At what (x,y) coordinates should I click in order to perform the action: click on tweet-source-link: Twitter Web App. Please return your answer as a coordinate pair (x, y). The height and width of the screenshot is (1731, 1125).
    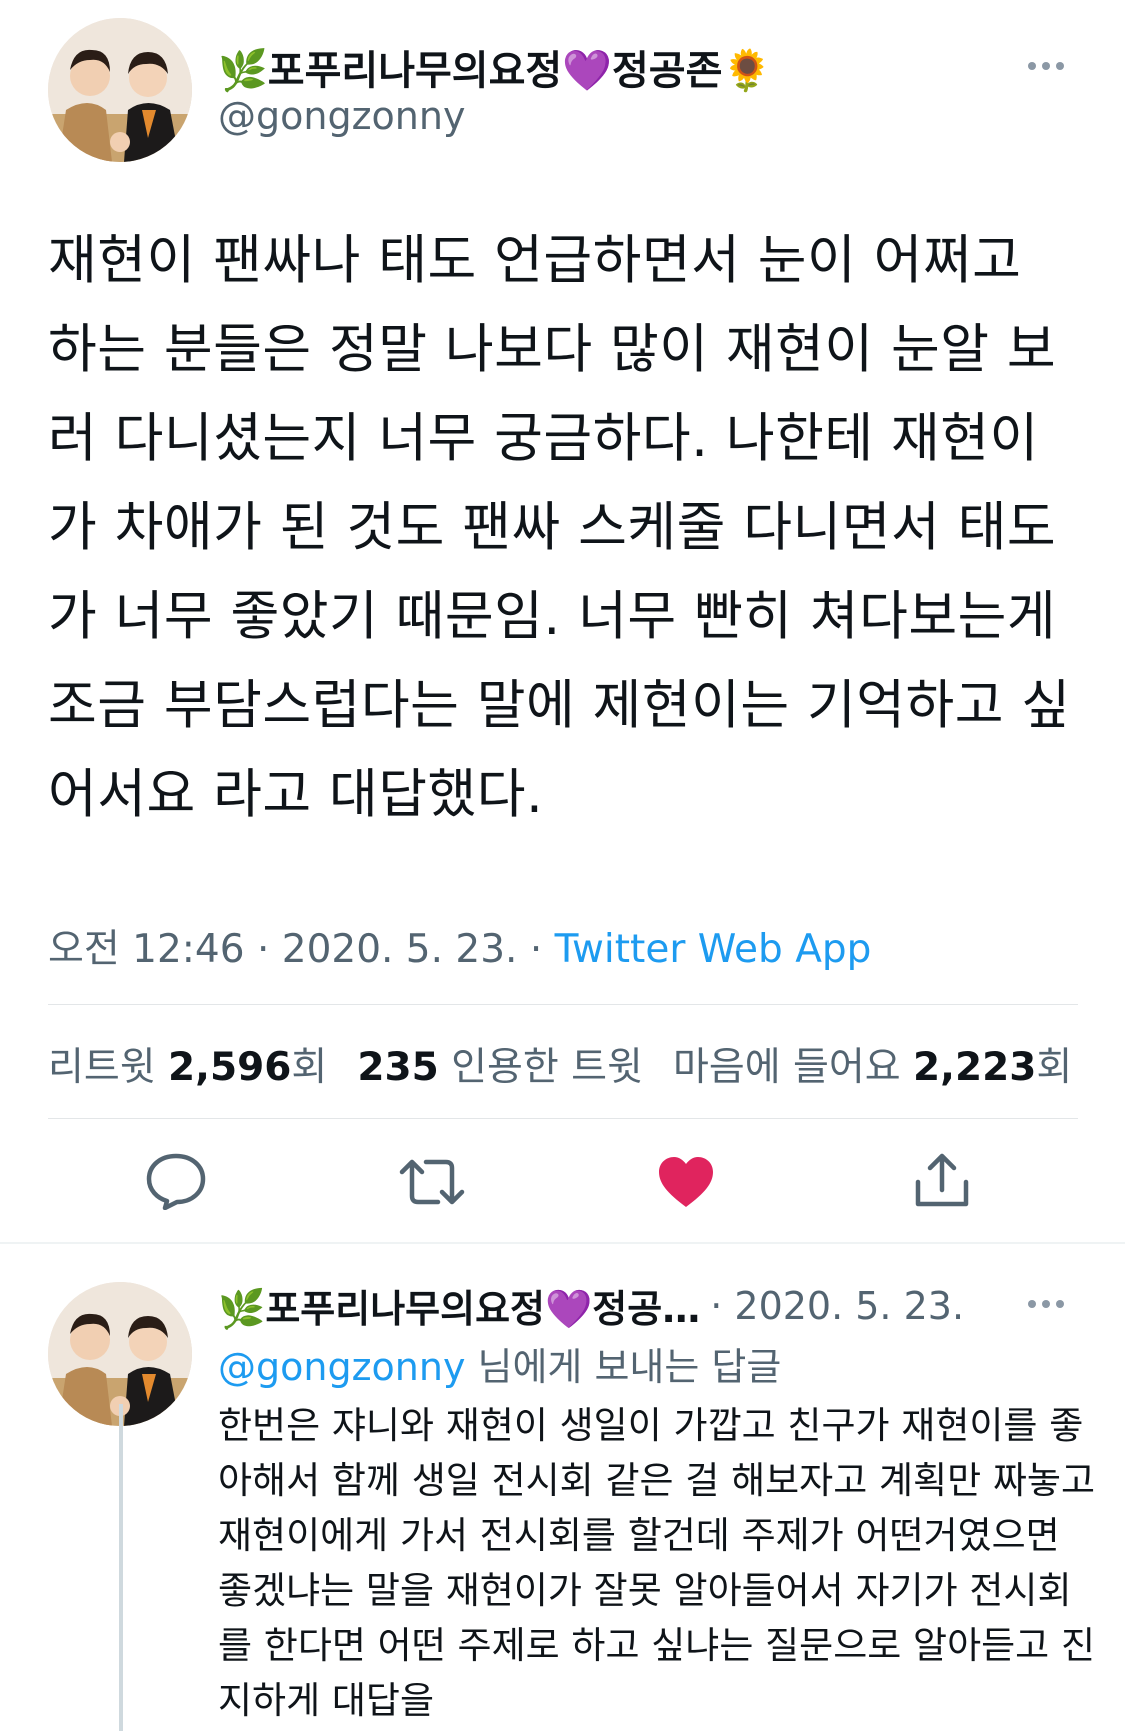
    Looking at the image, I should click on (713, 949).